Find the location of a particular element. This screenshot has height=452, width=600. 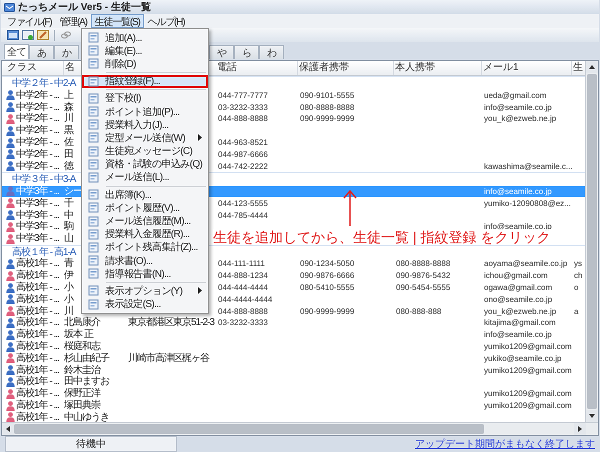

menu-item: 削除(D) is located at coordinates (145, 64).